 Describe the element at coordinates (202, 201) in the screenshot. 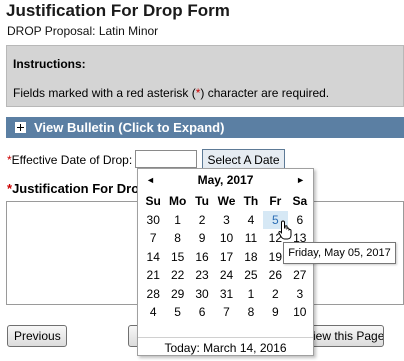

I see `weekday-header: Tu` at that location.